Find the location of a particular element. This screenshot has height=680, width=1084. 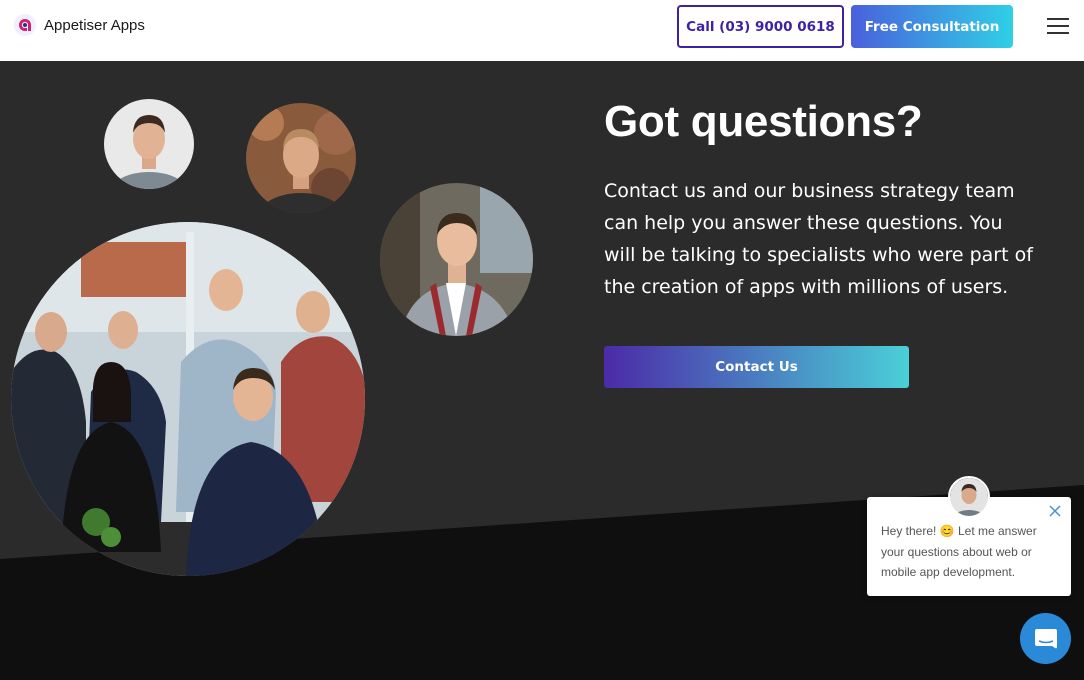

free-consultation-button: Free Consultation is located at coordinates (932, 26).